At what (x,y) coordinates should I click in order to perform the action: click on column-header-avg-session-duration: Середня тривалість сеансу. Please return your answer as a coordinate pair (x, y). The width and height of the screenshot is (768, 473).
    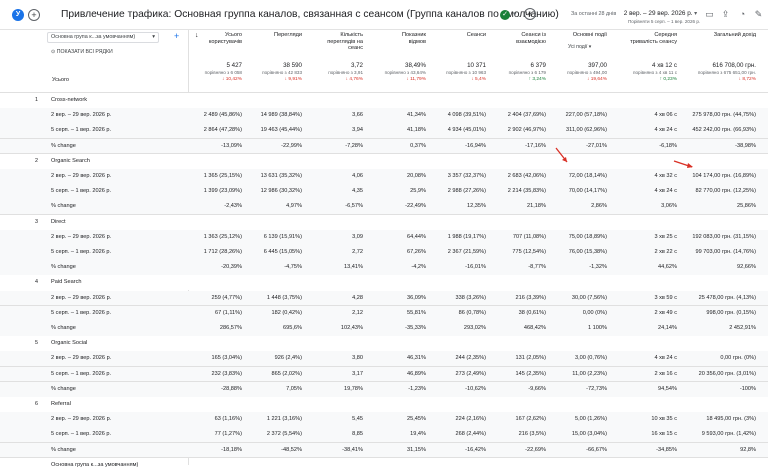
    Looking at the image, I should click on (648, 38).